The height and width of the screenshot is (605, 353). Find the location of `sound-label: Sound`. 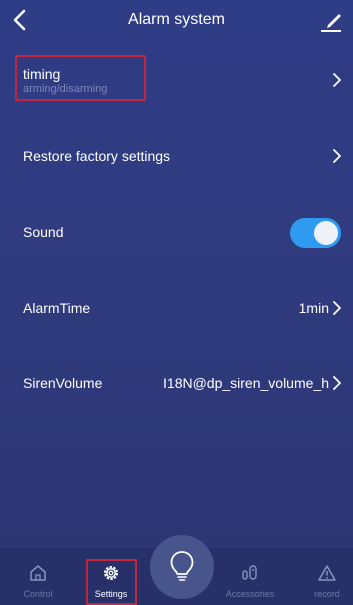

sound-label: Sound is located at coordinates (43, 232).